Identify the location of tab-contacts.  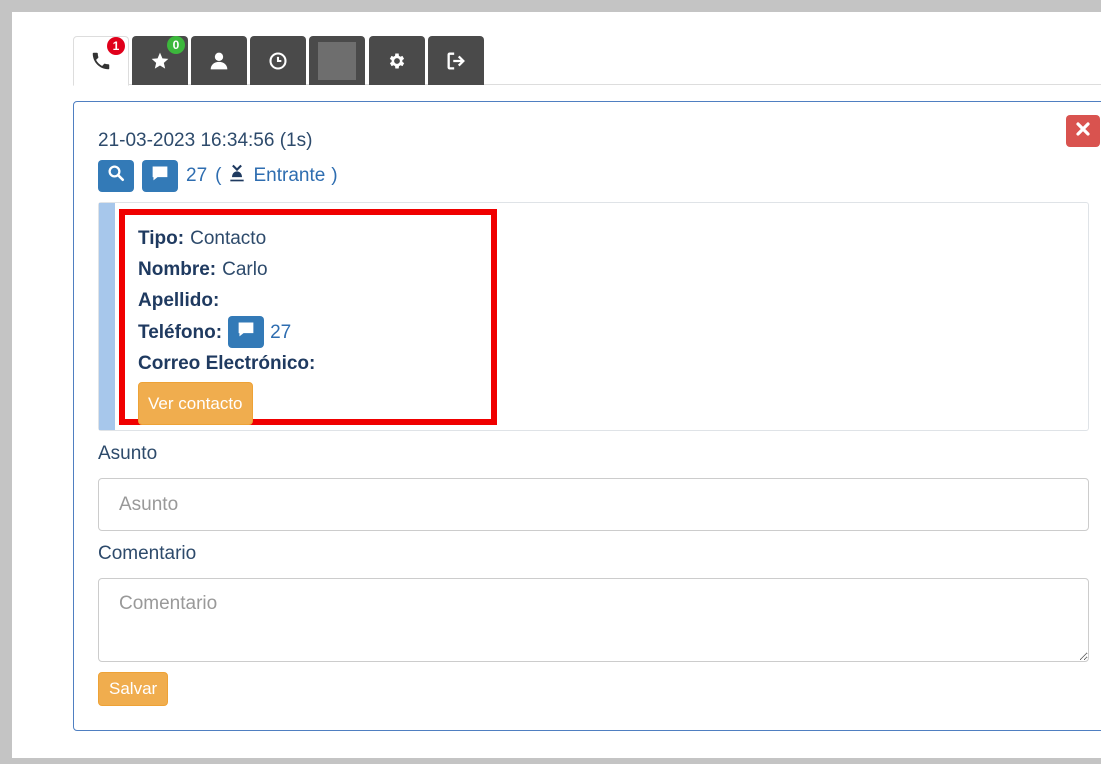
(219, 60).